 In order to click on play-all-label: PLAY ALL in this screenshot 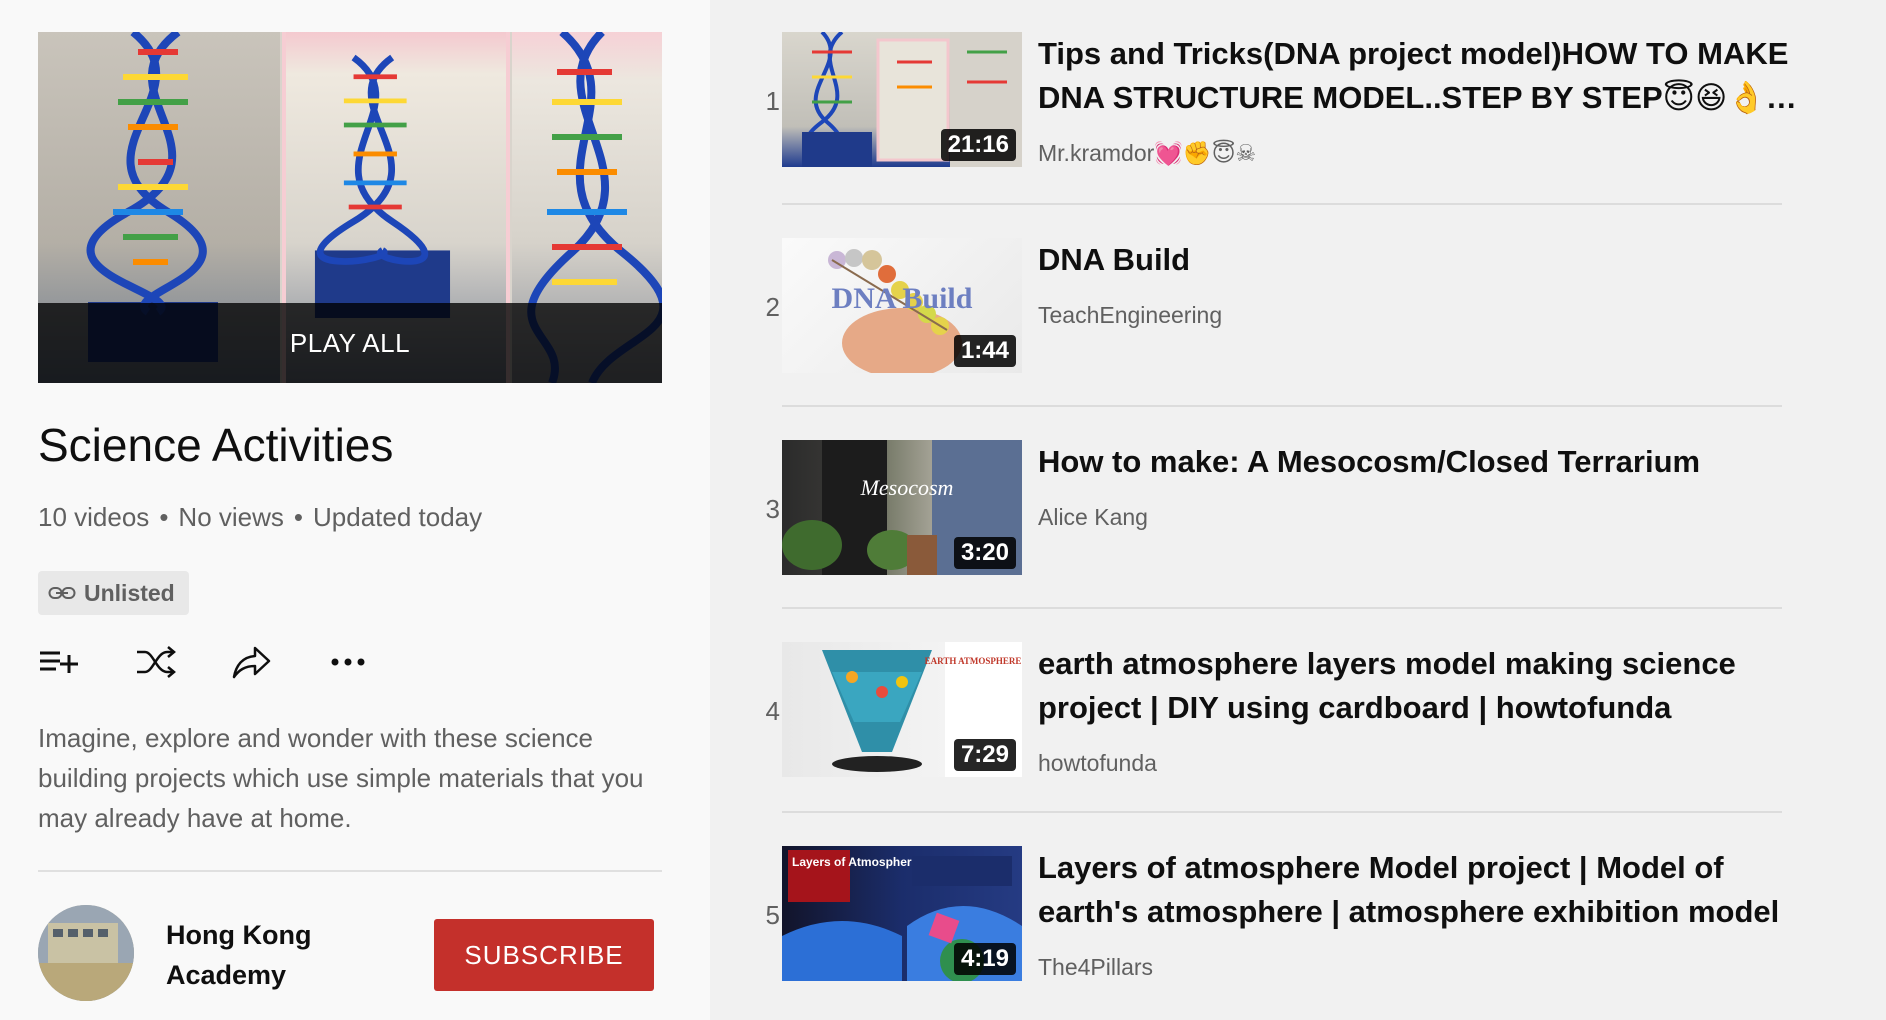, I will do `click(350, 342)`.